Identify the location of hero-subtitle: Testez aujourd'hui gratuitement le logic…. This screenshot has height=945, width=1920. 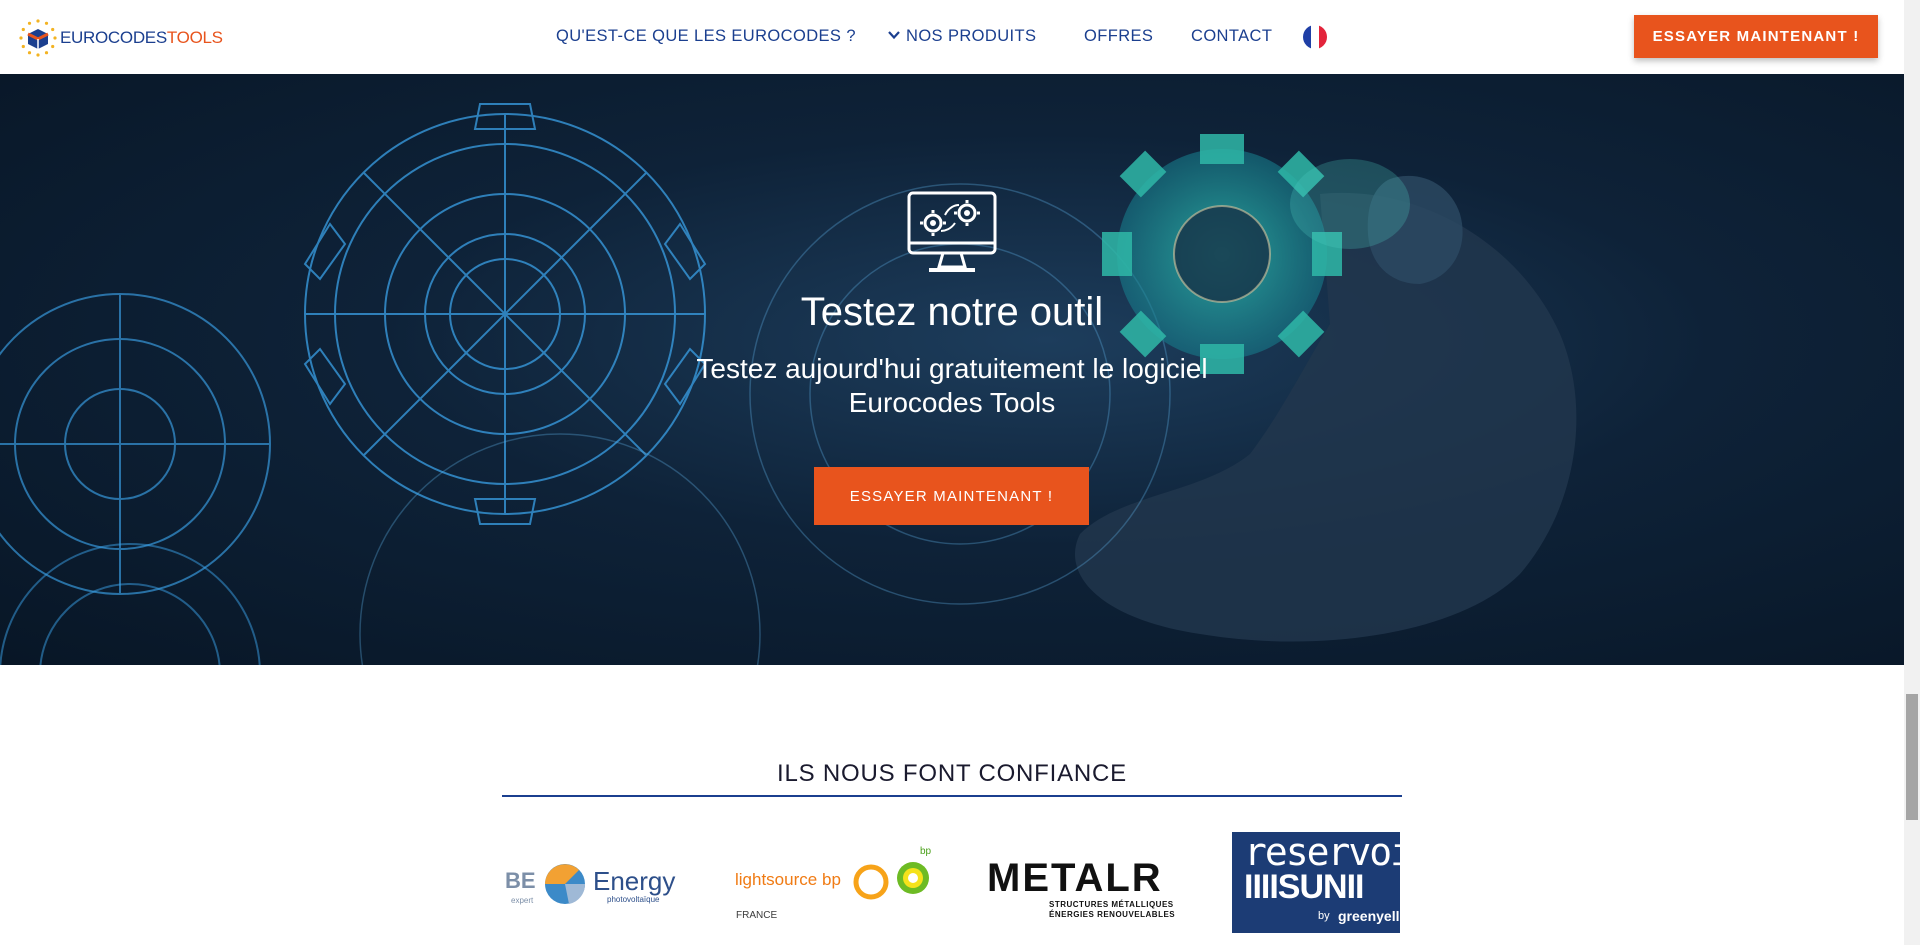
(952, 385).